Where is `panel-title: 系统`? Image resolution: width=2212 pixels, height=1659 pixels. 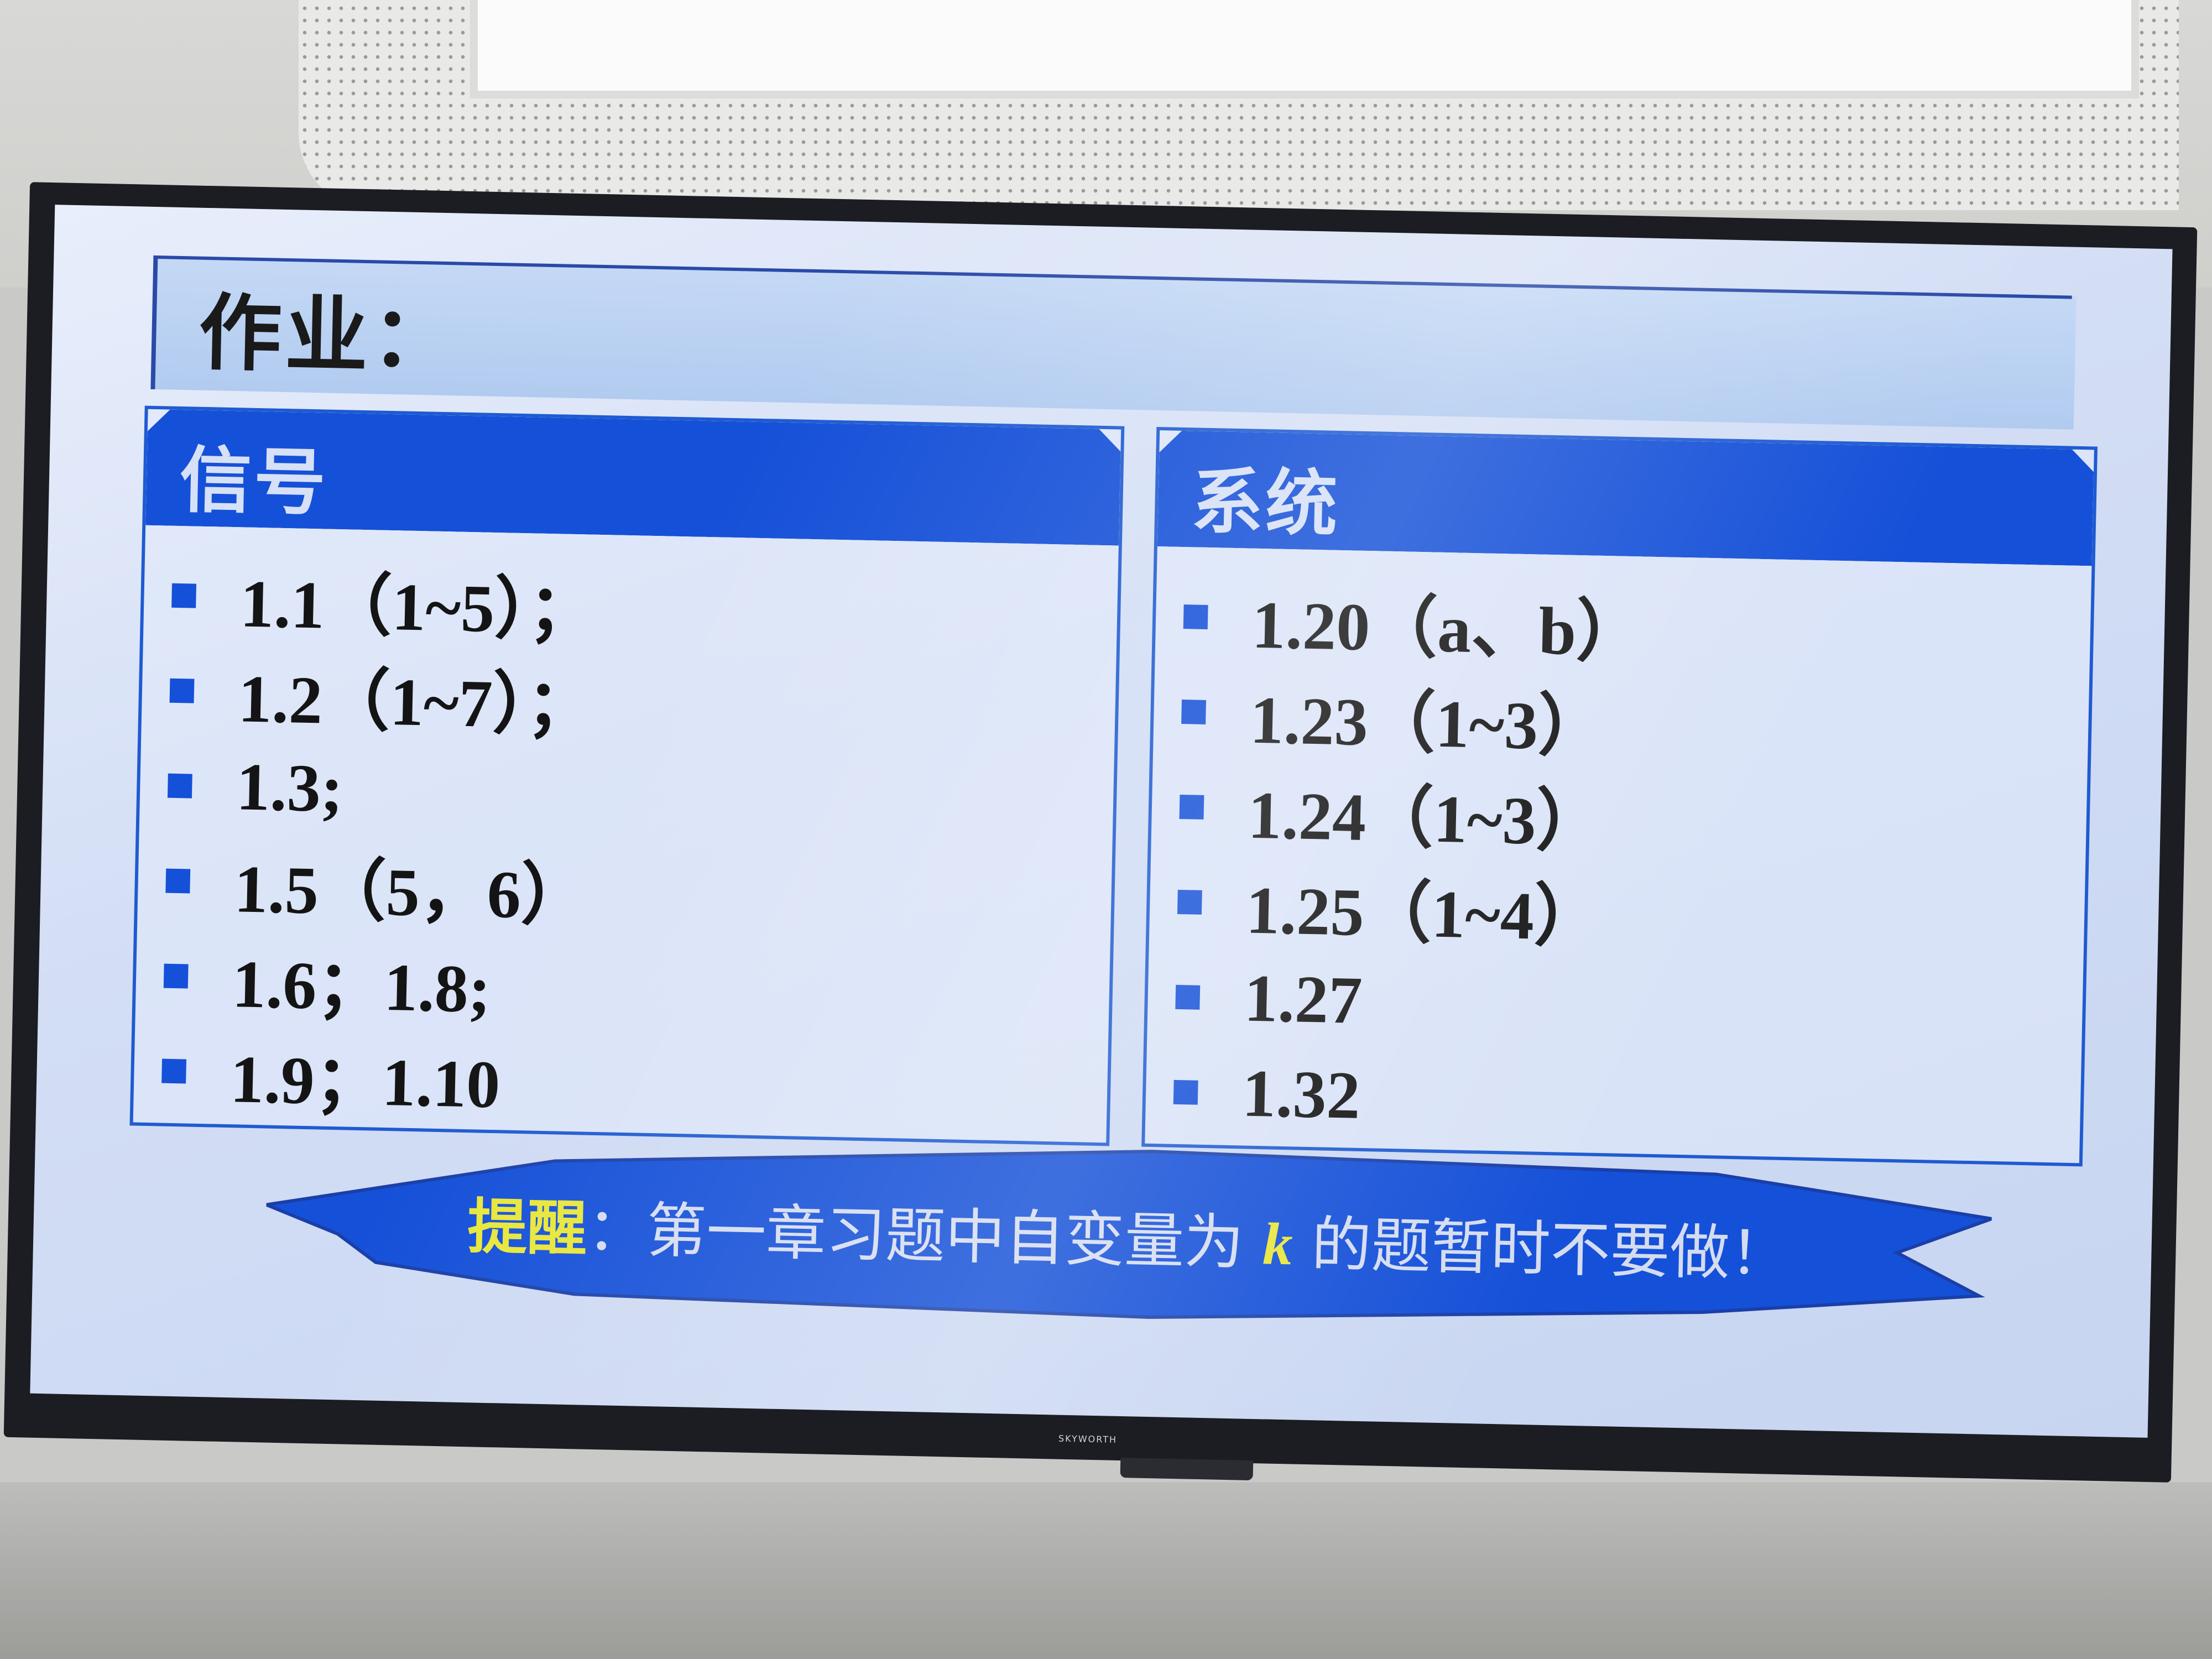
panel-title: 系统 is located at coordinates (1266, 503).